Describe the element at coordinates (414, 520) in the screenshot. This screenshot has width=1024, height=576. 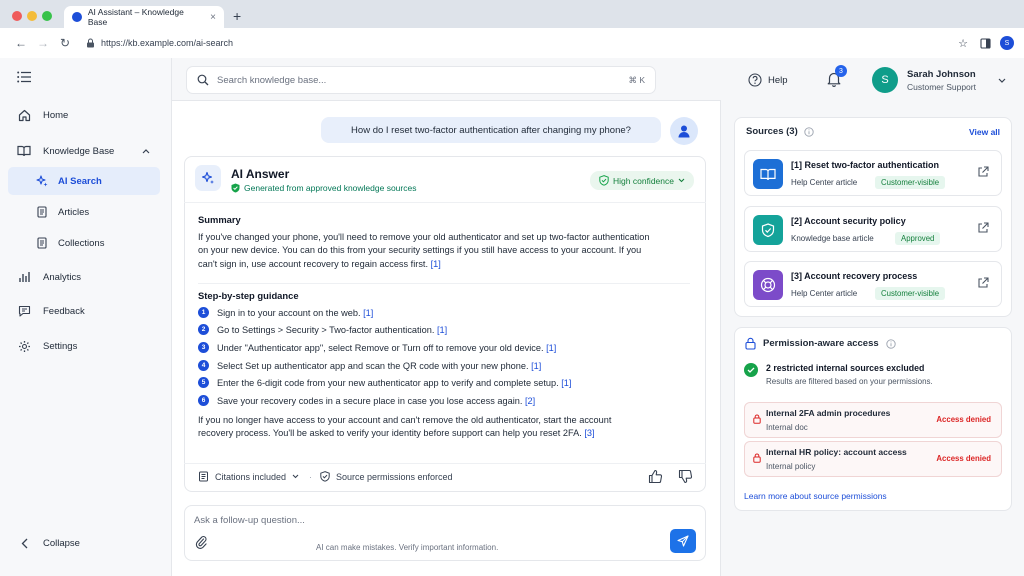
I see `followup-input` at that location.